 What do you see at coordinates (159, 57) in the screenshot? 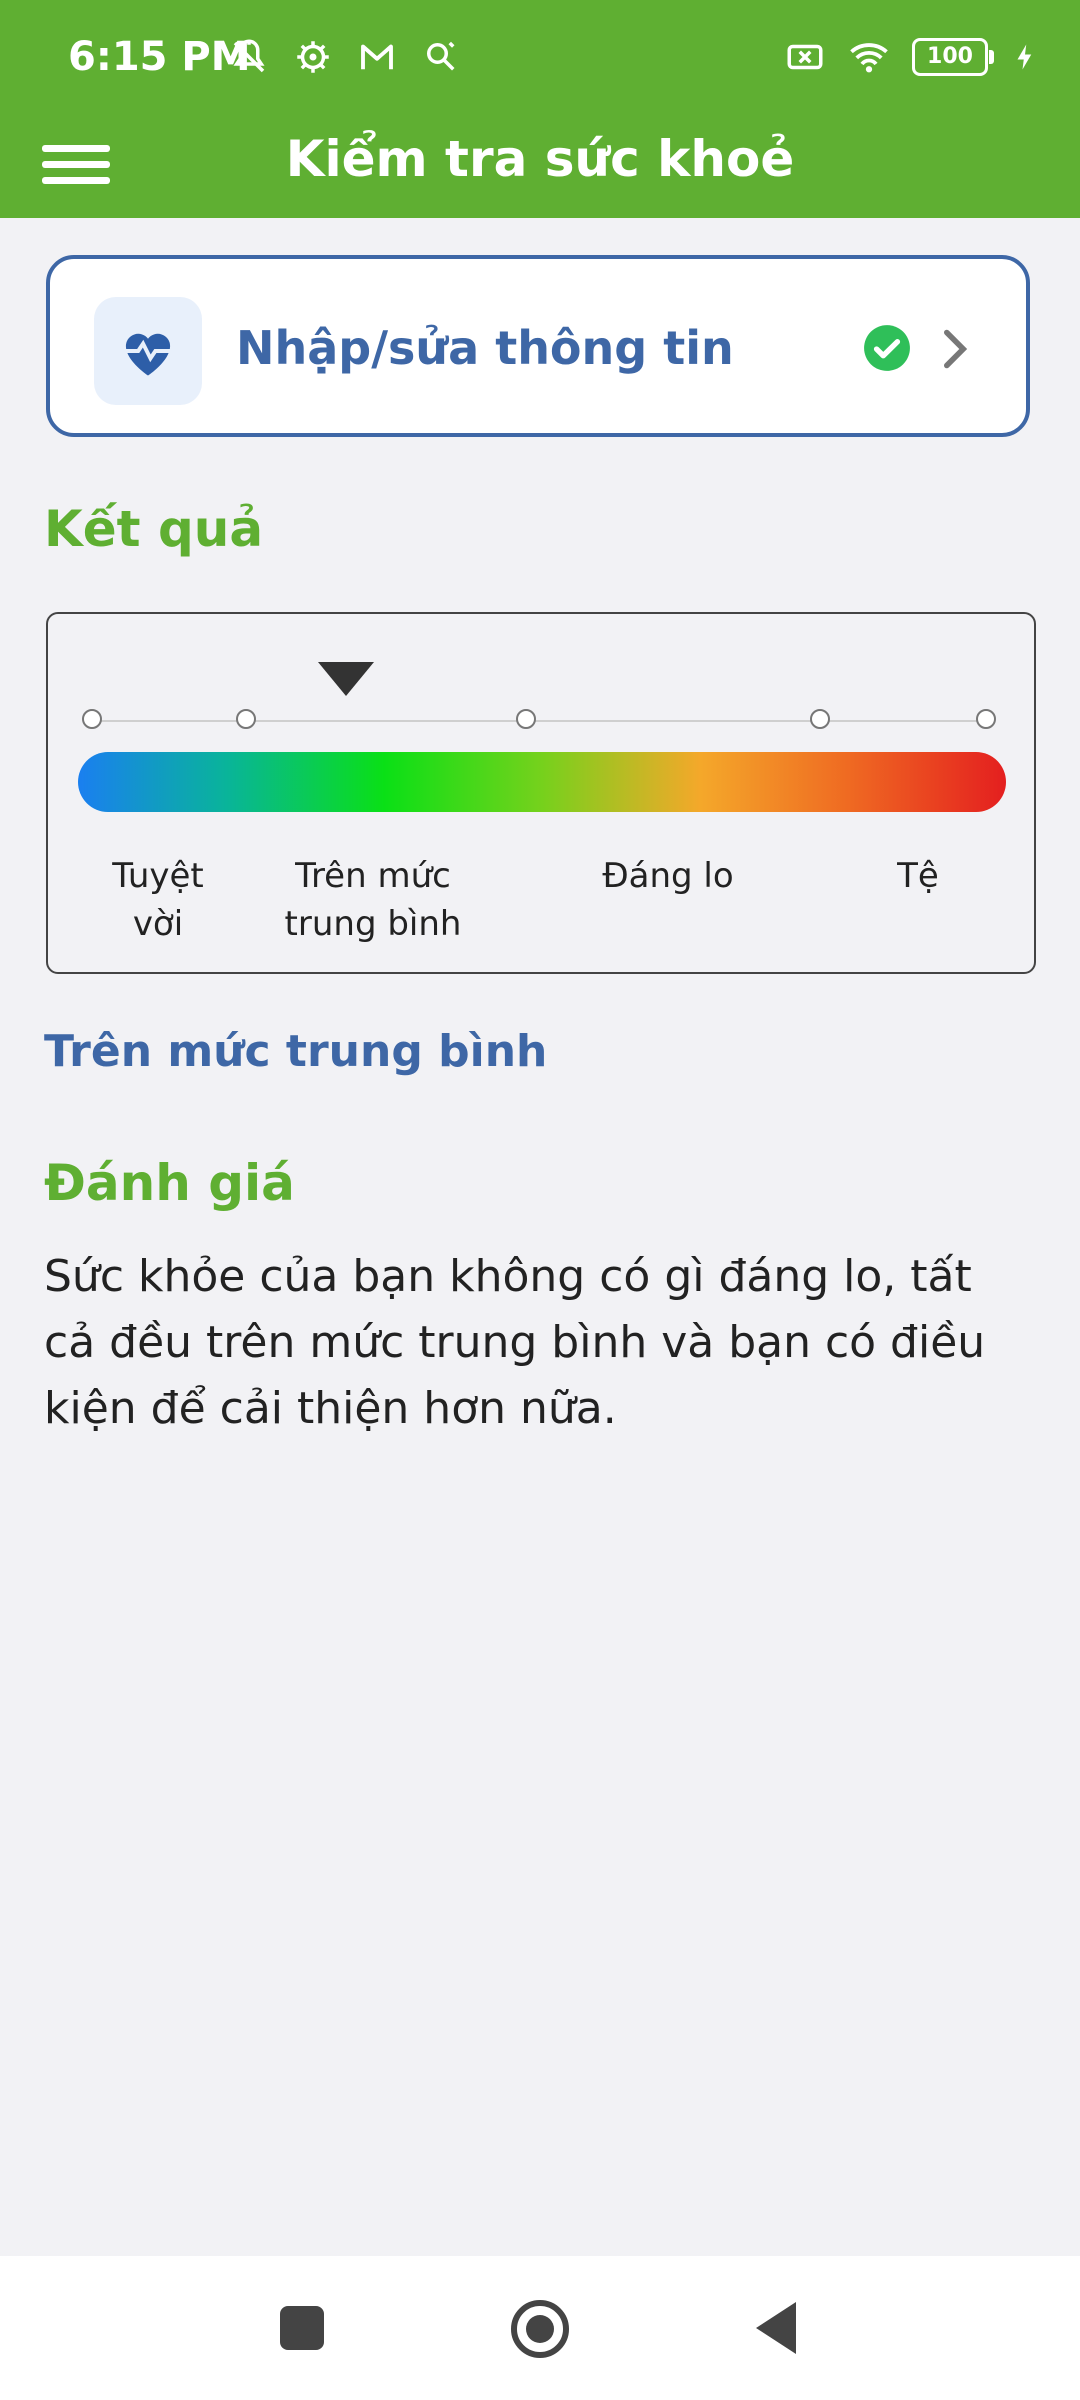
I see `status-time: 6:15 PM` at bounding box center [159, 57].